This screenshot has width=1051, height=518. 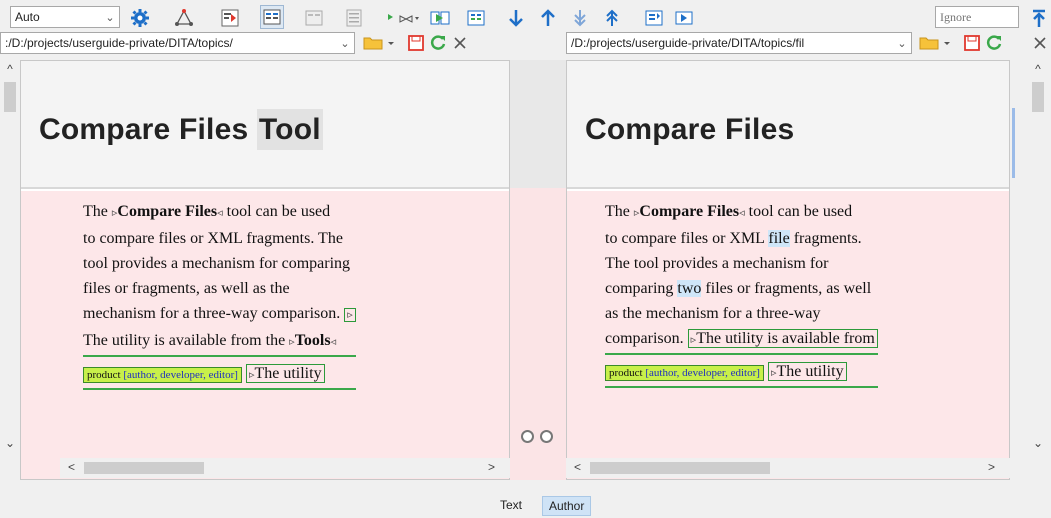 What do you see at coordinates (289, 129) in the screenshot?
I see `title-diff-highlight: Tool` at bounding box center [289, 129].